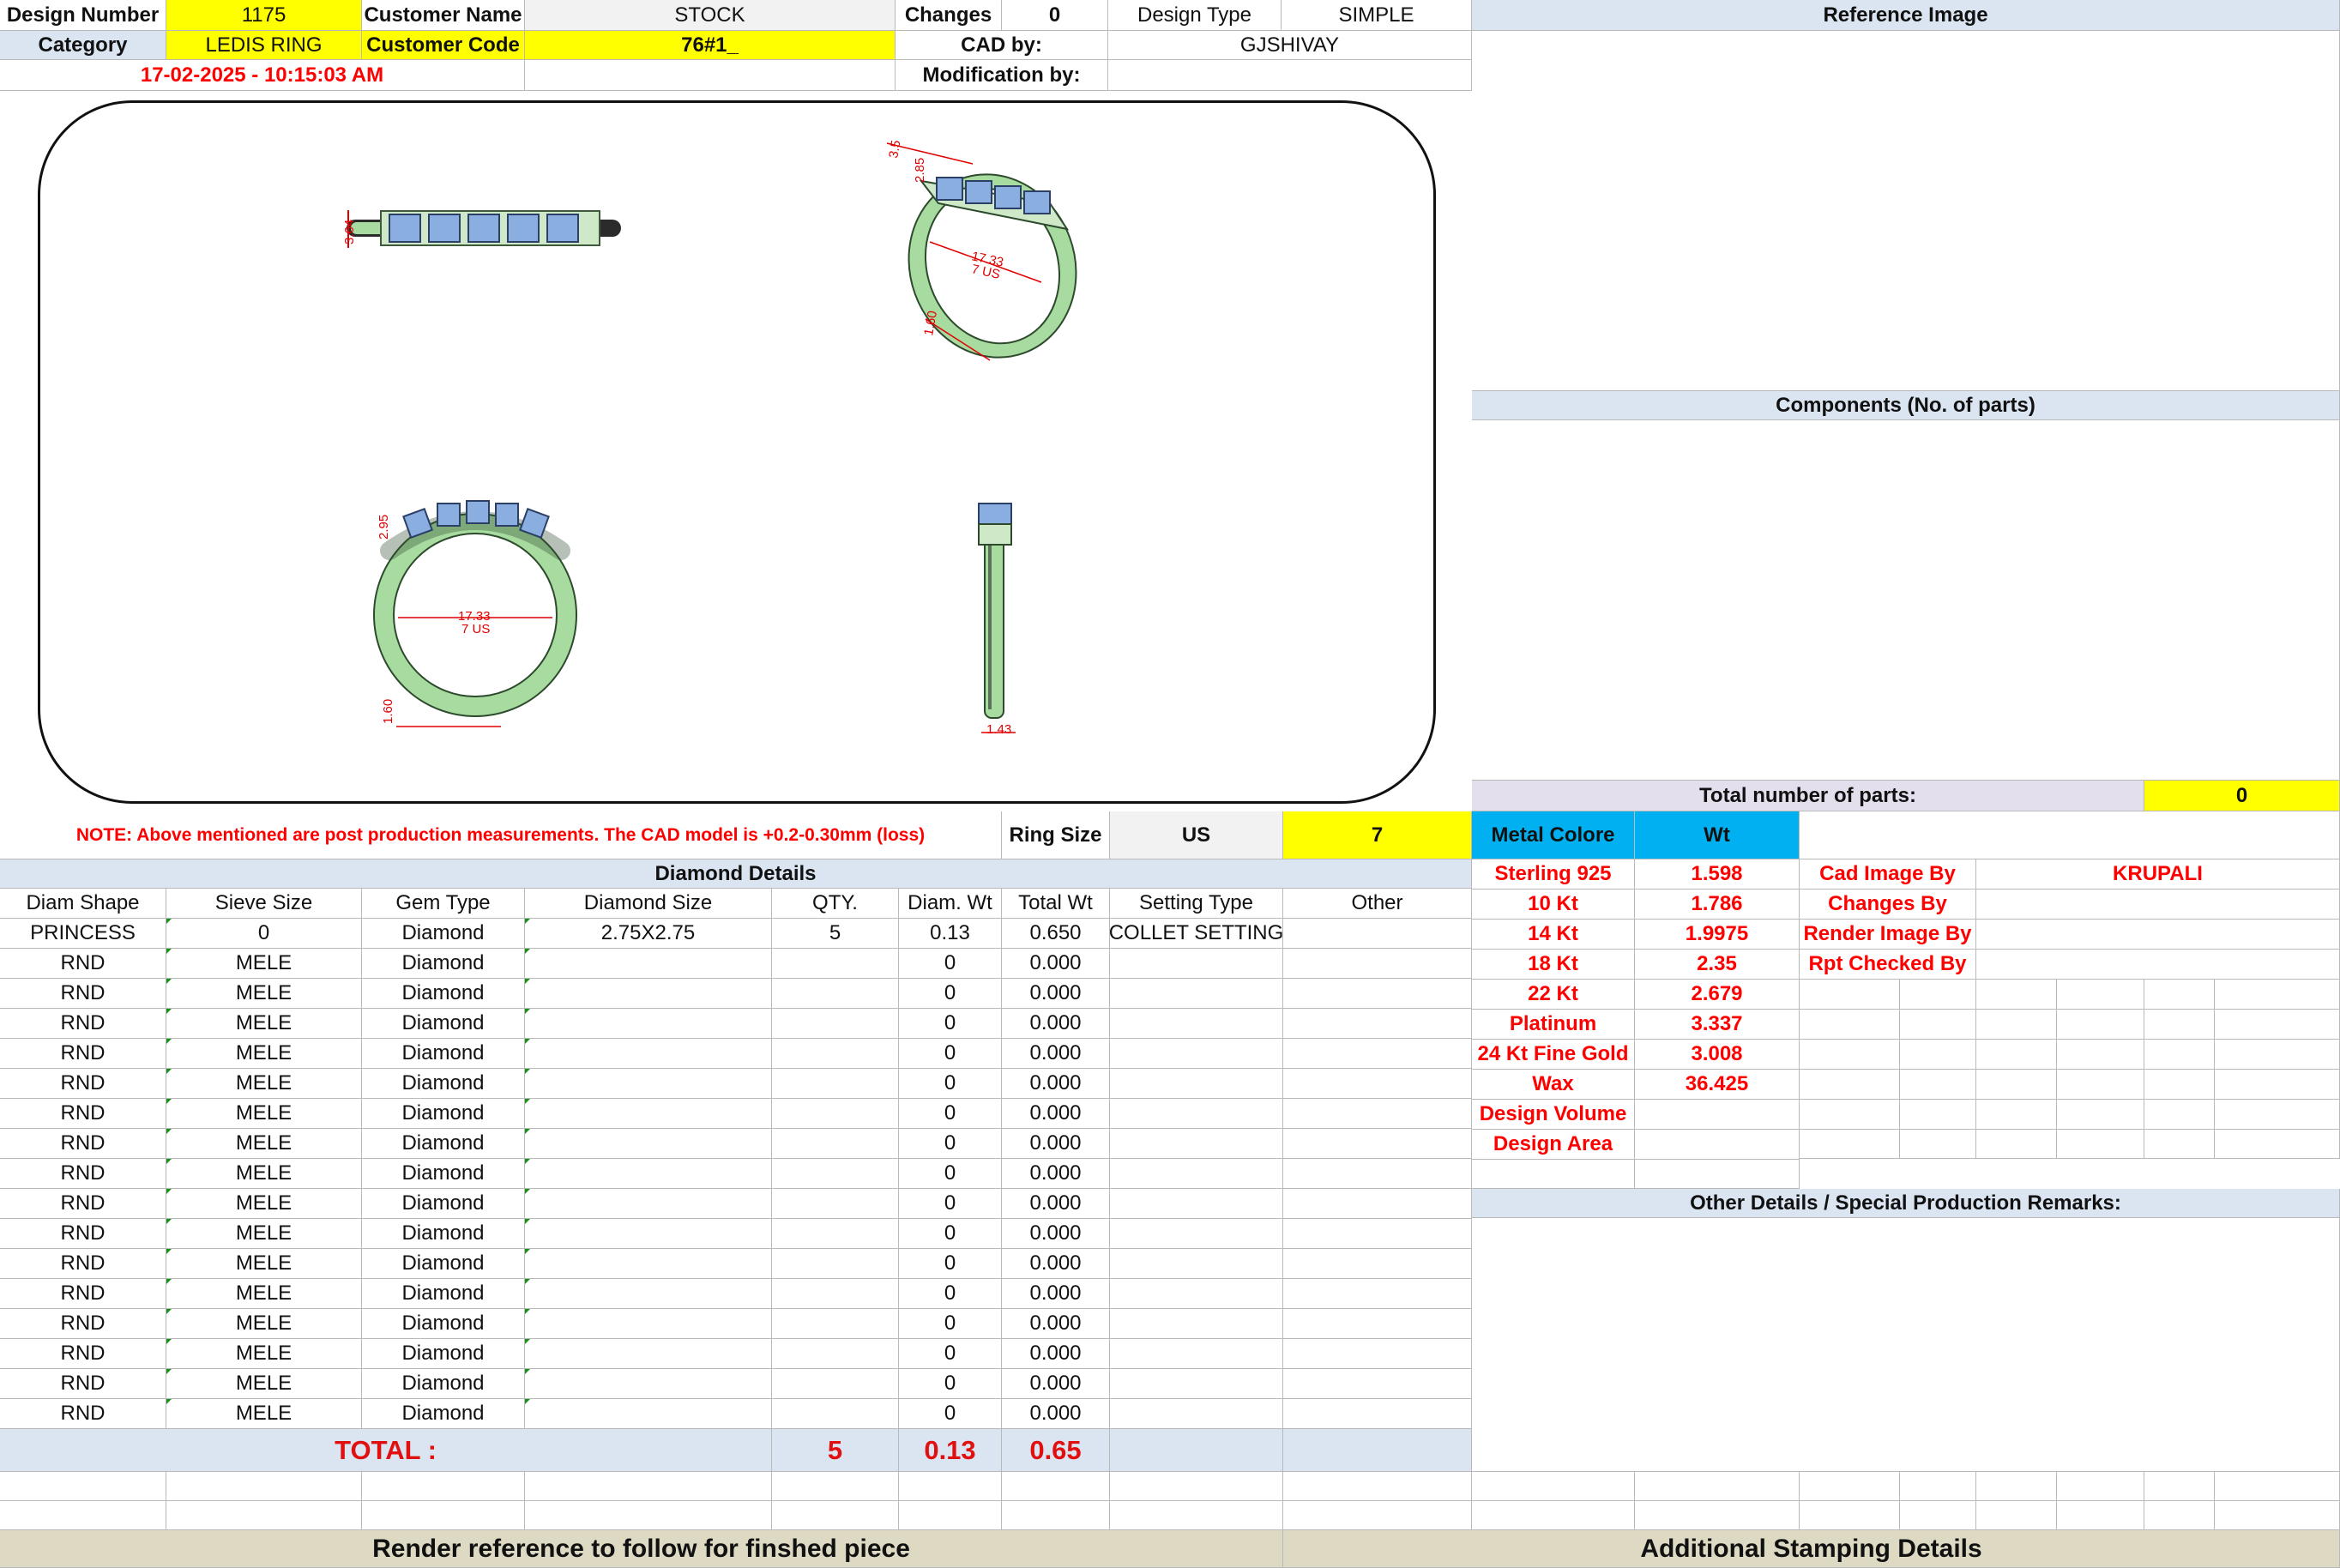 This screenshot has width=2340, height=1568. What do you see at coordinates (951, 934) in the screenshot?
I see `diamond-cell-diam-wt: 0.13` at bounding box center [951, 934].